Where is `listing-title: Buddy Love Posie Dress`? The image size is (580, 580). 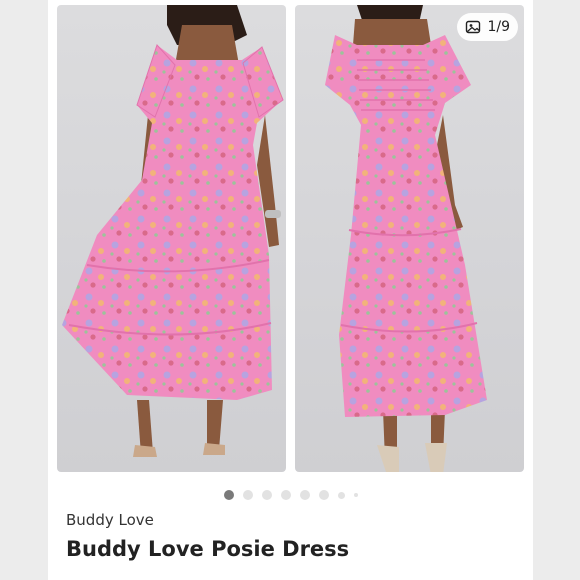
listing-title: Buddy Love Posie Dress is located at coordinates (208, 549).